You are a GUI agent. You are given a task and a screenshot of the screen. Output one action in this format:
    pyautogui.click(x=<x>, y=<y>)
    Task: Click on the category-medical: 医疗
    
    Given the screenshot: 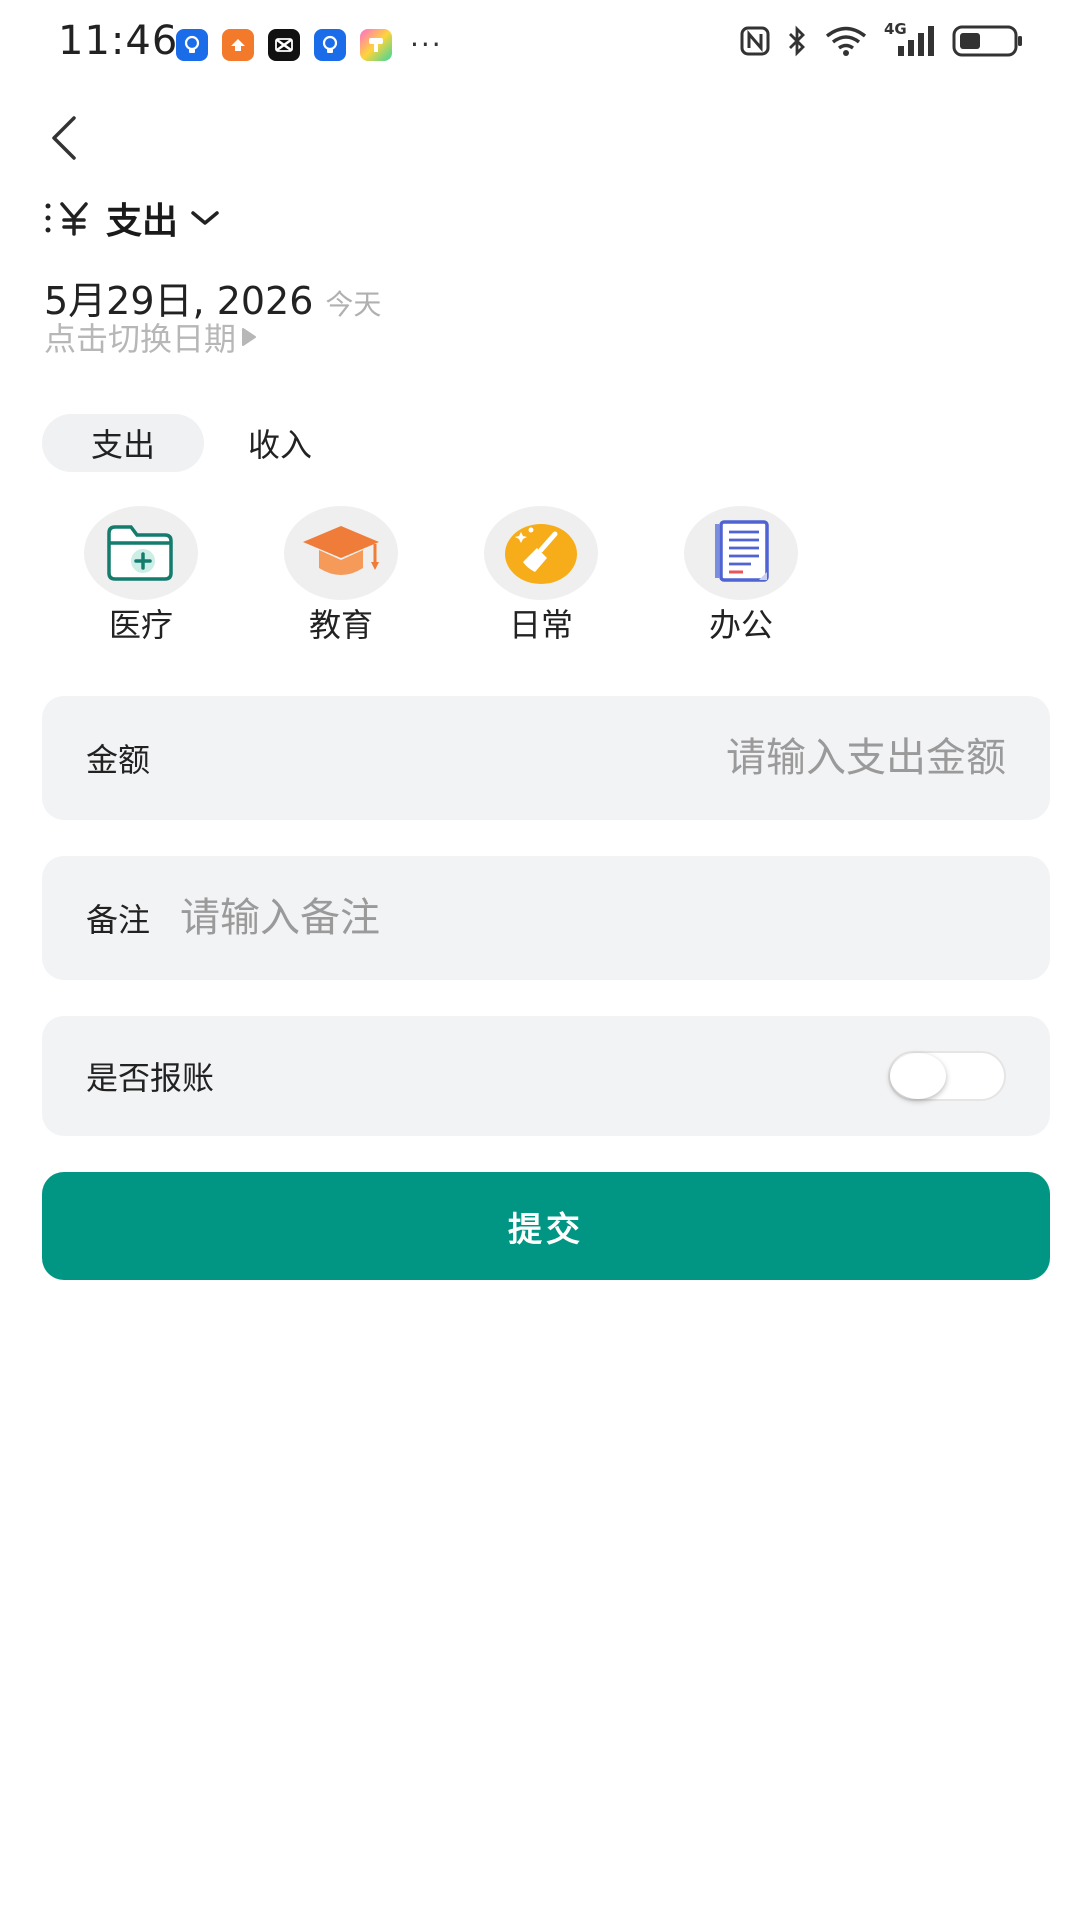 What is the action you would take?
    pyautogui.click(x=141, y=576)
    